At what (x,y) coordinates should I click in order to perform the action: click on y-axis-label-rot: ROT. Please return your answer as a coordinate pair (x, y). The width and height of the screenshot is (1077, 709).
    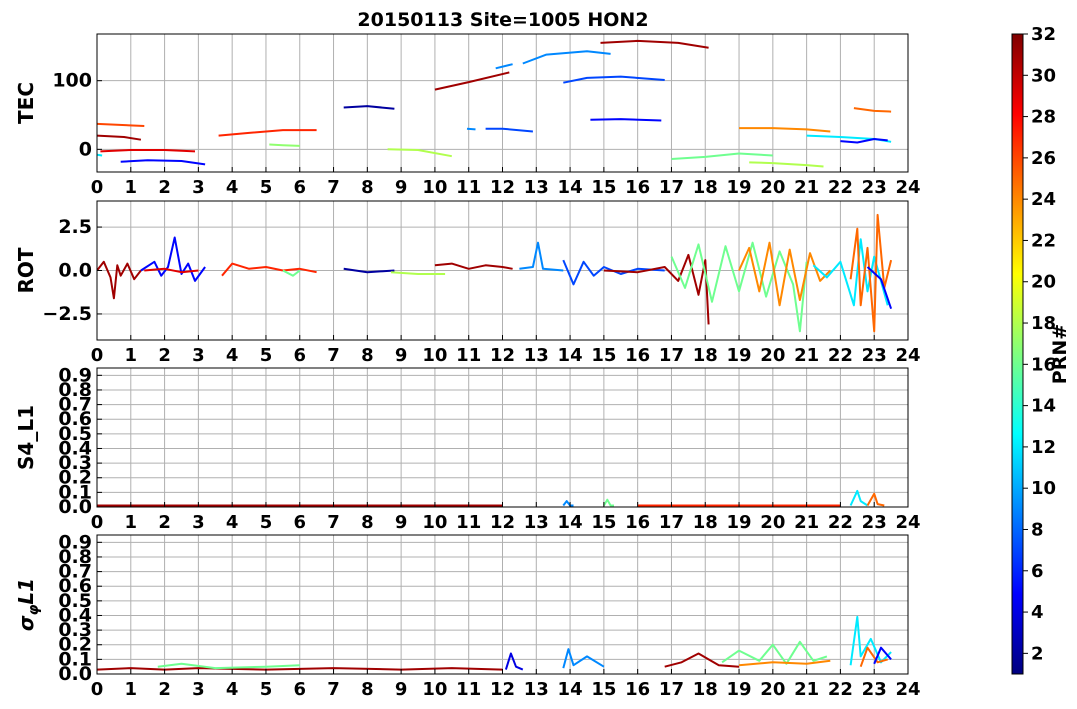
    Looking at the image, I should click on (26, 270).